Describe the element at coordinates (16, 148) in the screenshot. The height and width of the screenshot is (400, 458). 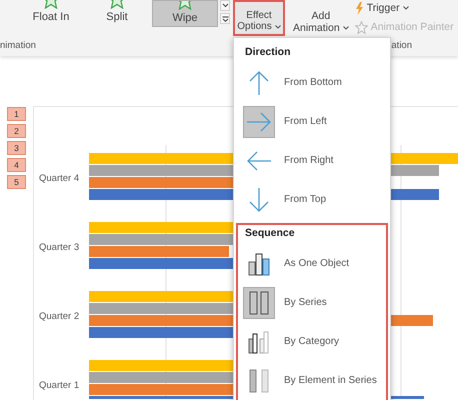
I see `animation-order-tag: 3` at that location.